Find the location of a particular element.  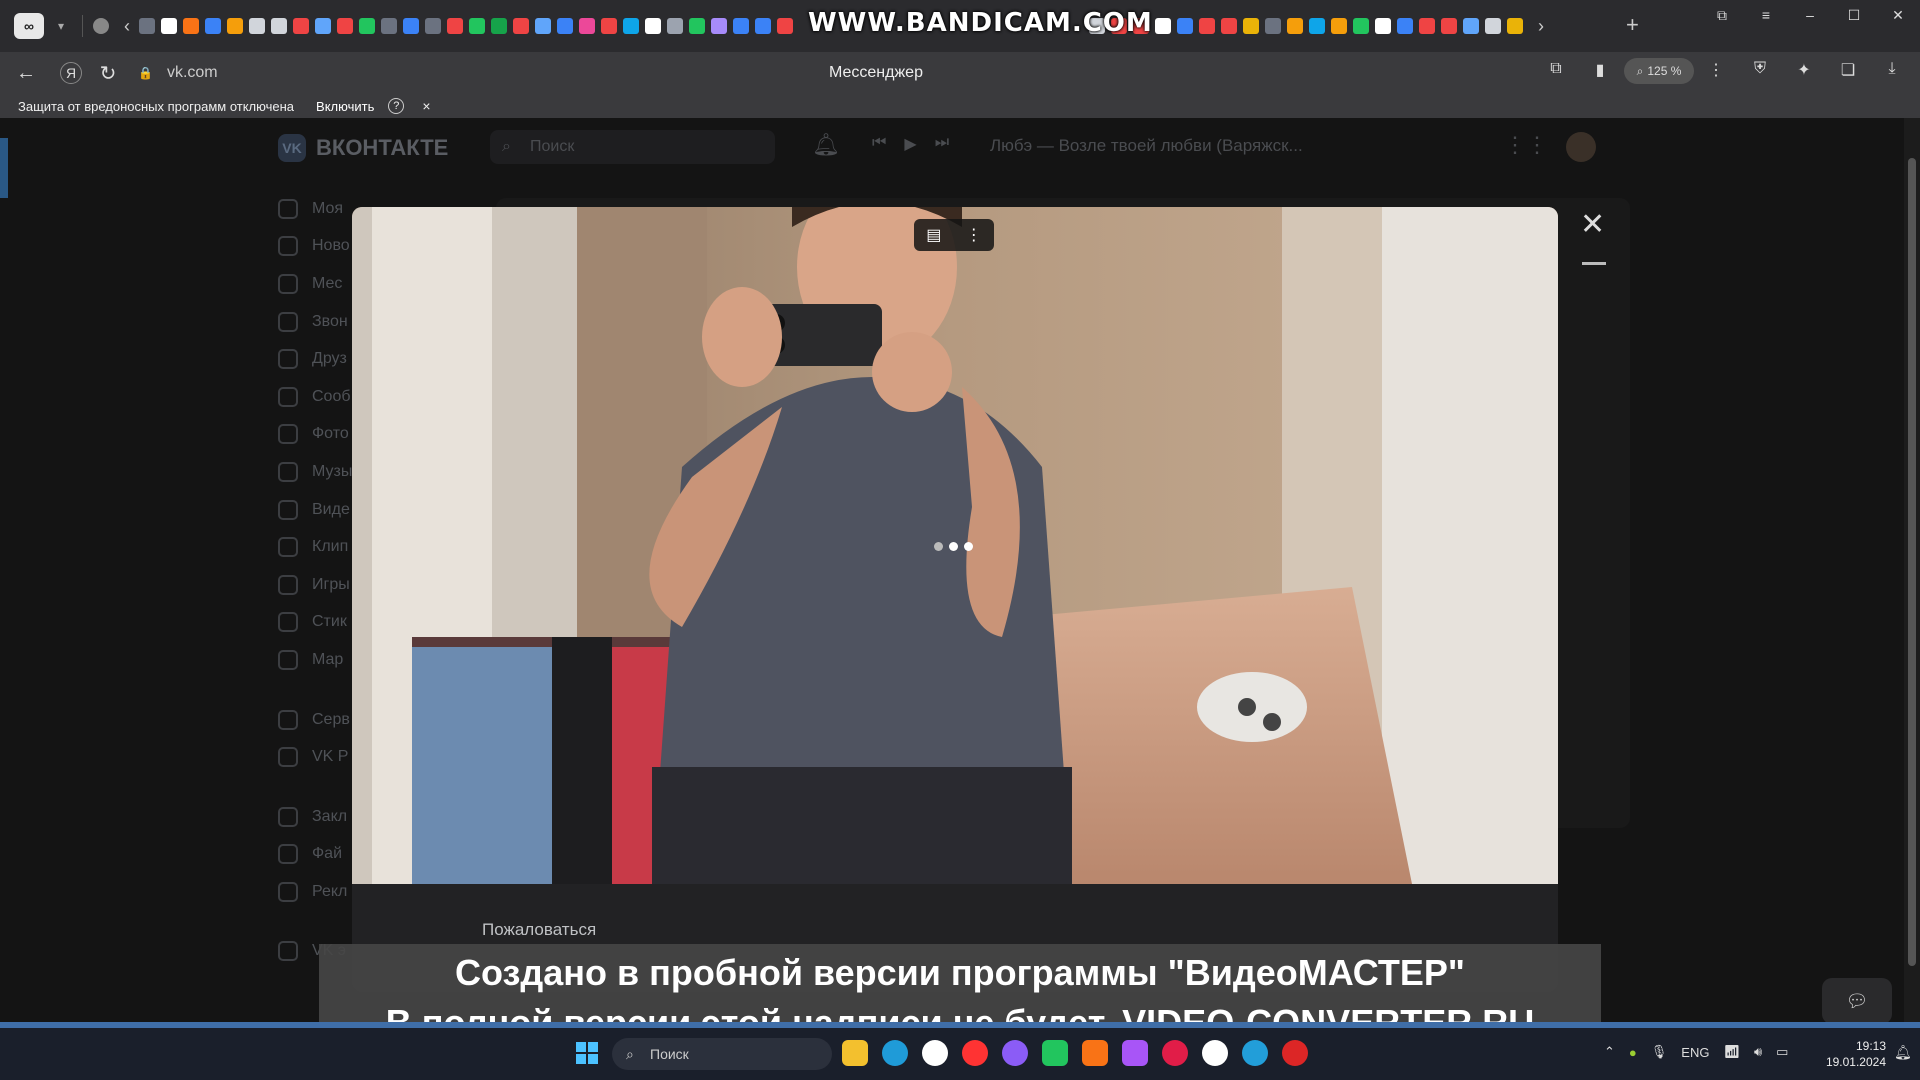

new-tab-button: + is located at coordinates (1632, 25).